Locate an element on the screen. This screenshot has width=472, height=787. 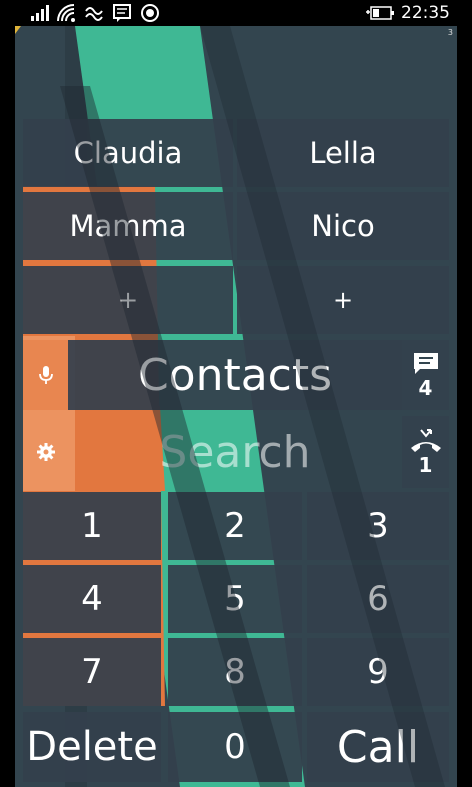
record-icon is located at coordinates (150, 13).